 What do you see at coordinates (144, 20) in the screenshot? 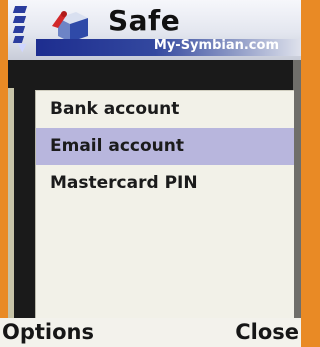
I see `app-title: Safe` at bounding box center [144, 20].